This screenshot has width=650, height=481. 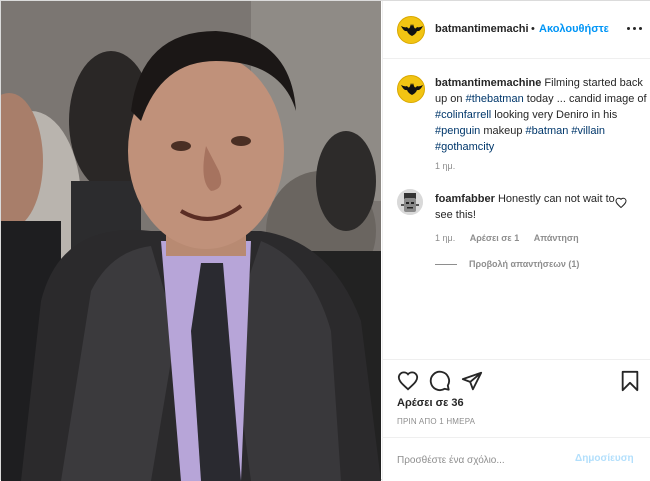 I want to click on user-avatar, so click(x=411, y=30).